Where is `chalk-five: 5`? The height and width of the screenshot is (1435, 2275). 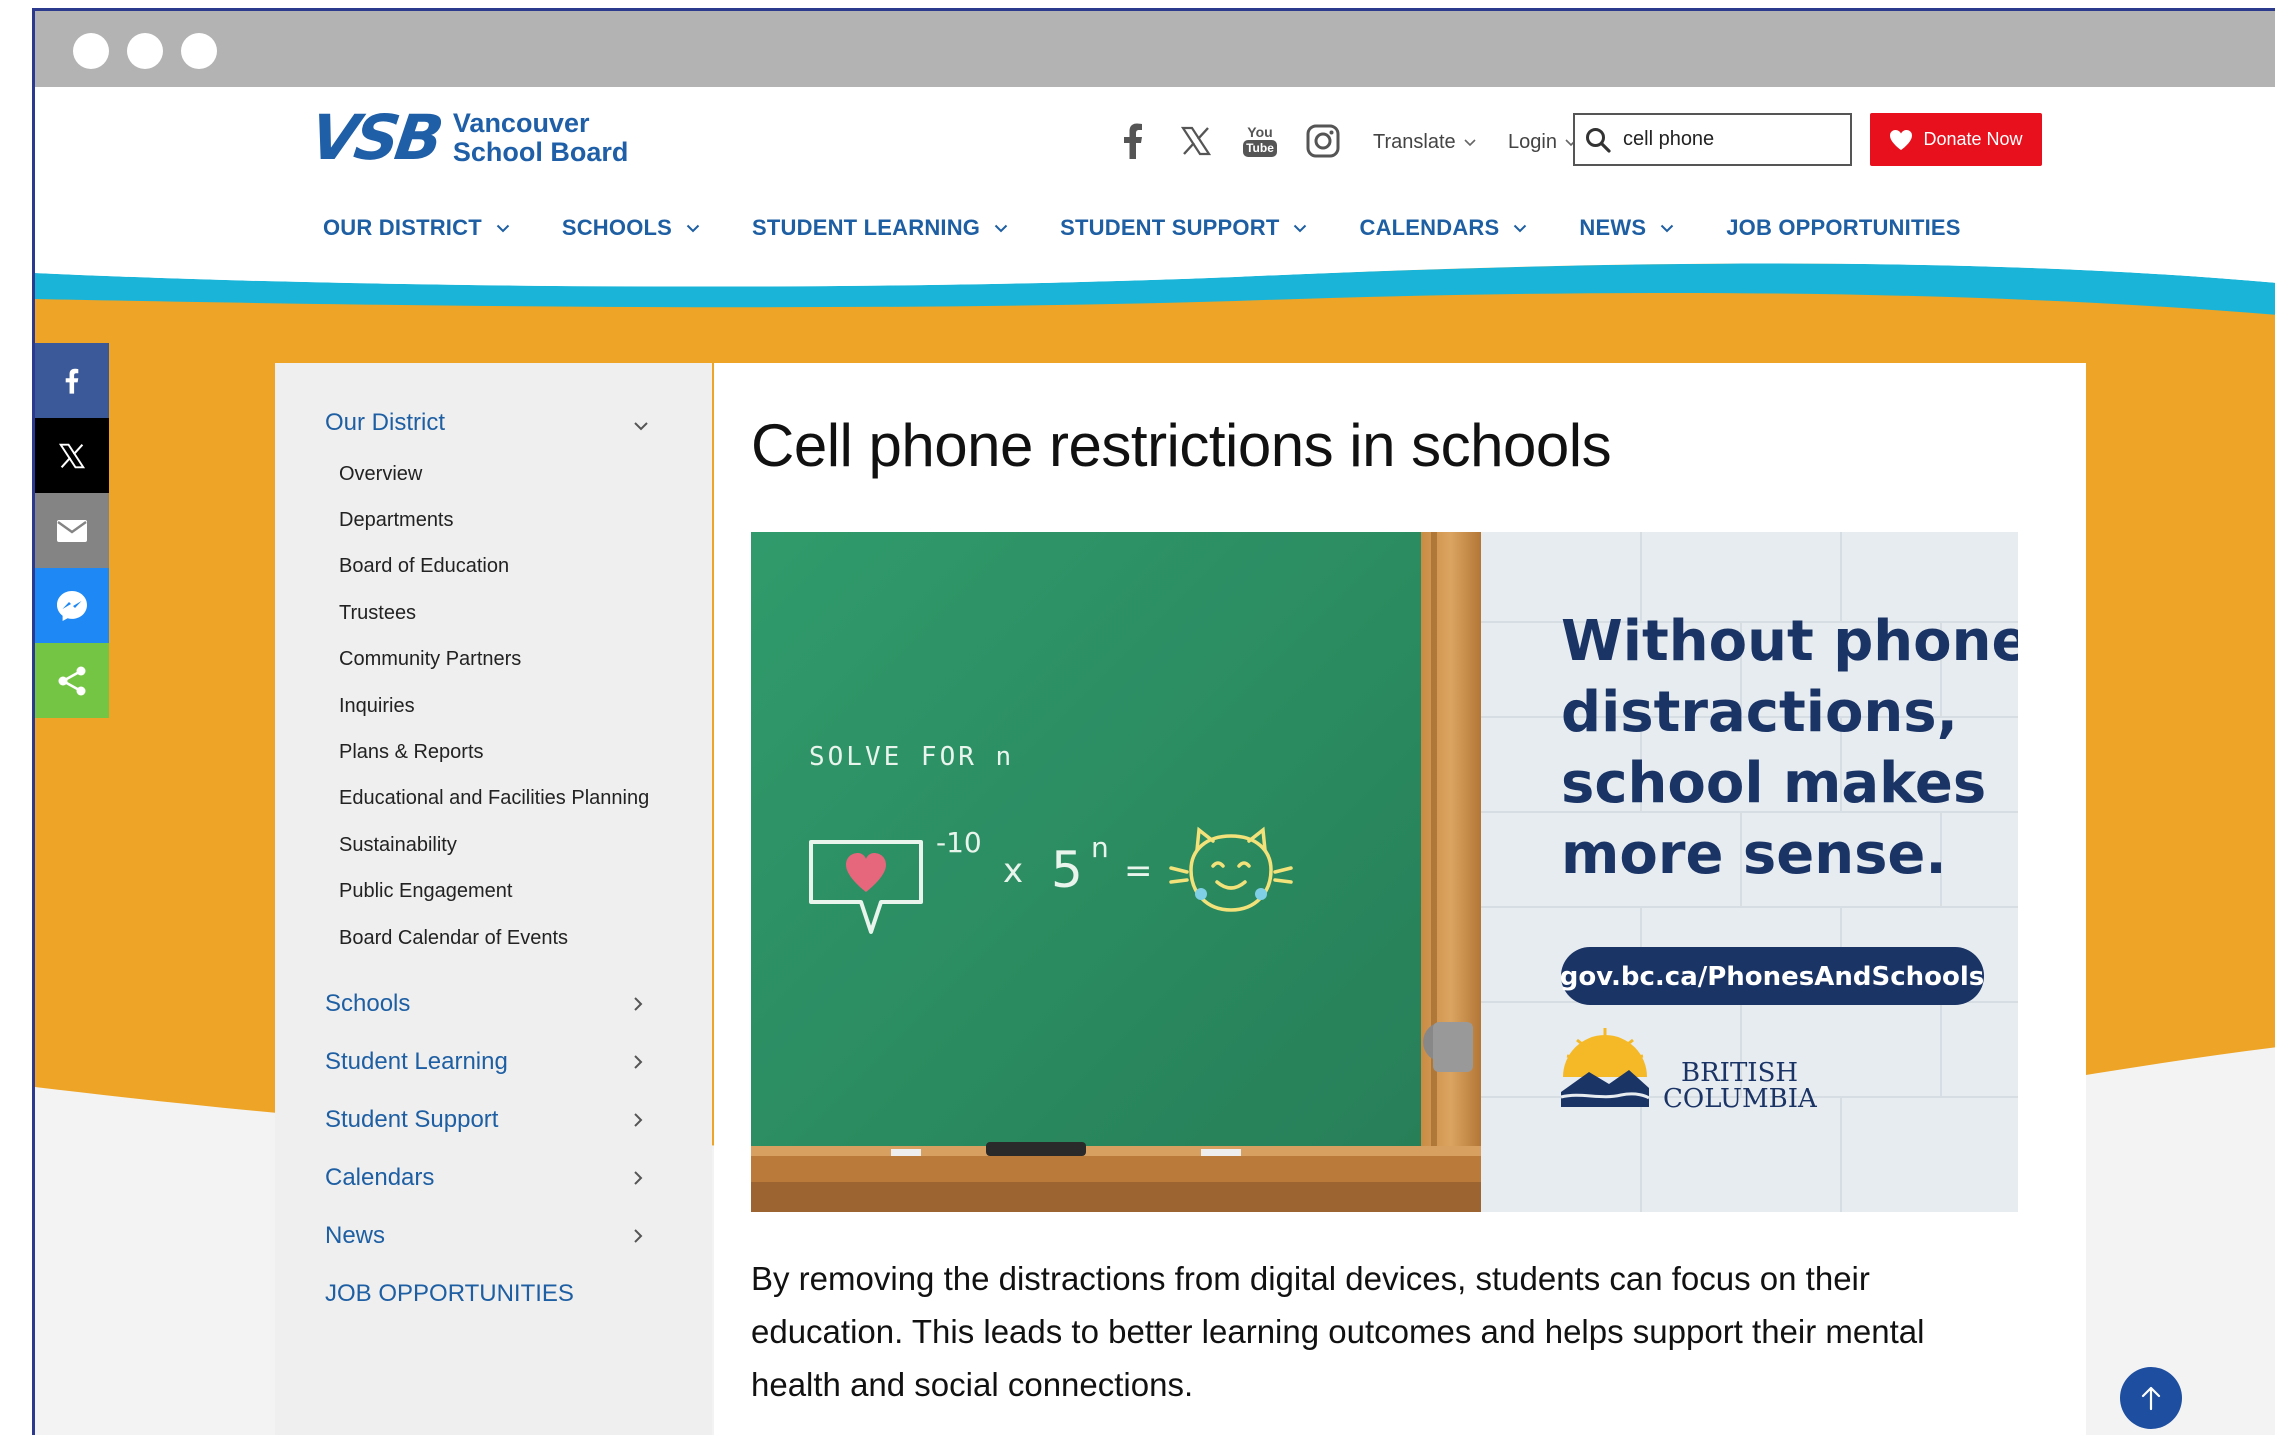 chalk-five: 5 is located at coordinates (1067, 870).